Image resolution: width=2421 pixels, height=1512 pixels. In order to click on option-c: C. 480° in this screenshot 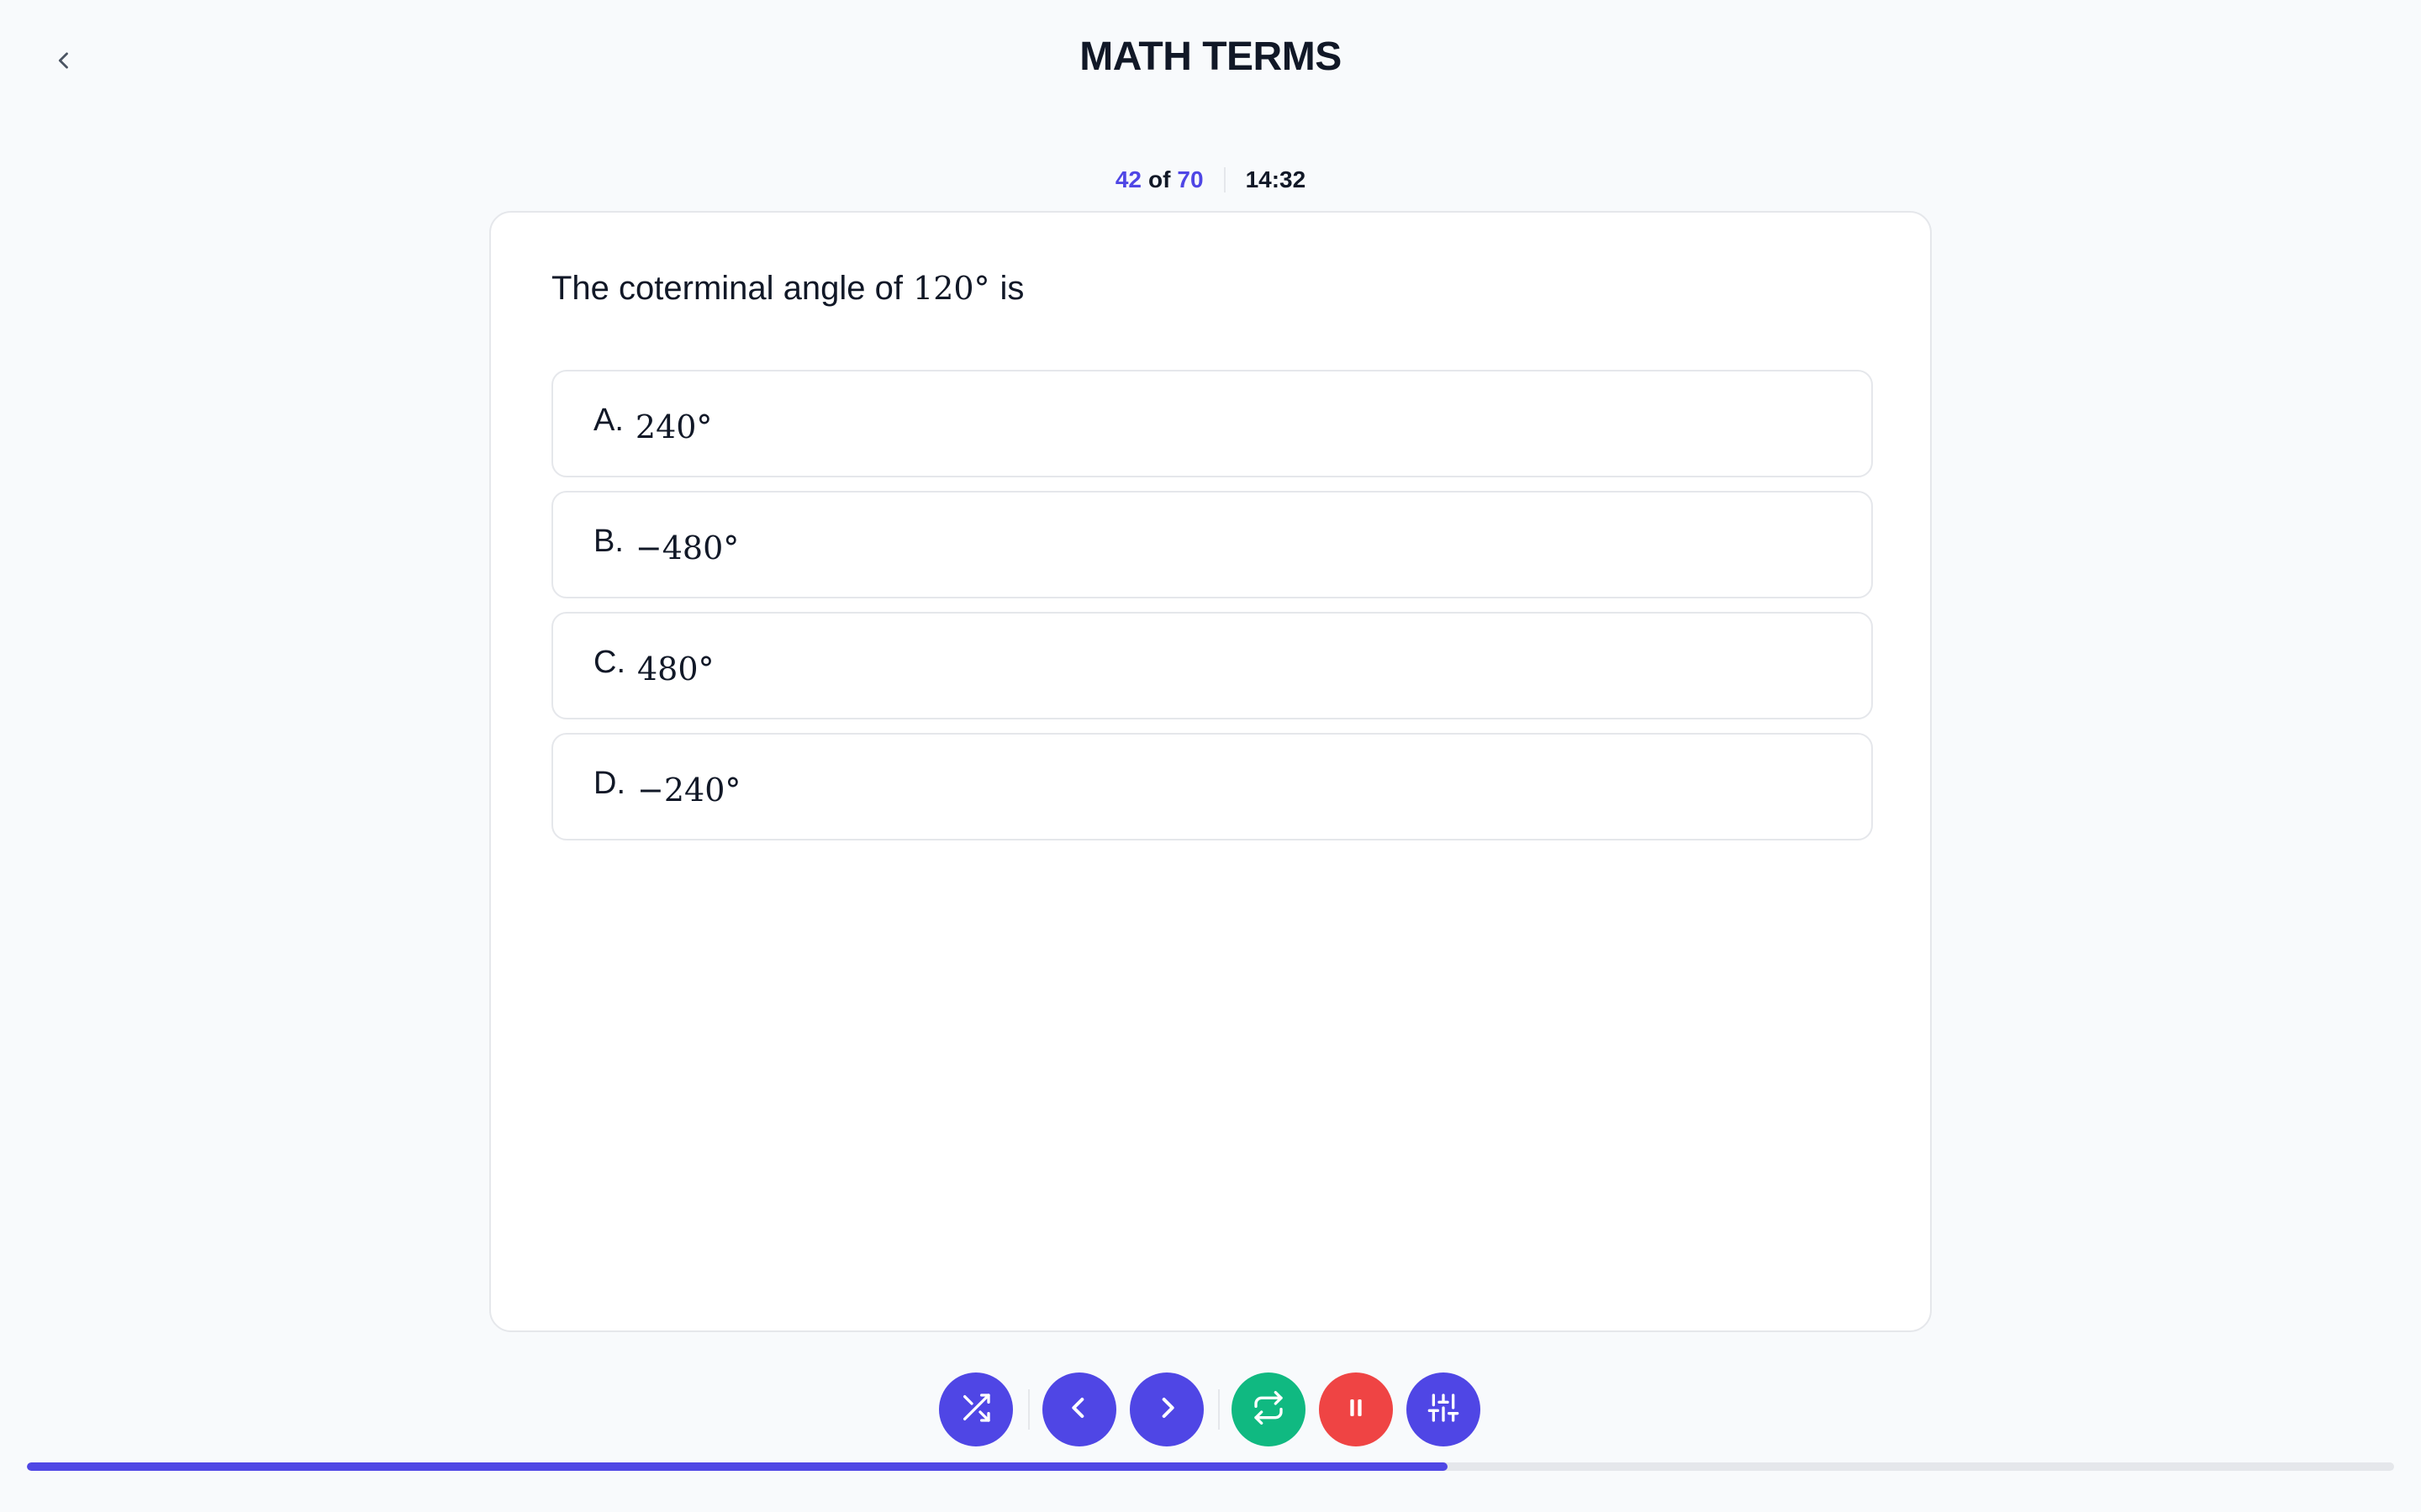, I will do `click(1212, 666)`.